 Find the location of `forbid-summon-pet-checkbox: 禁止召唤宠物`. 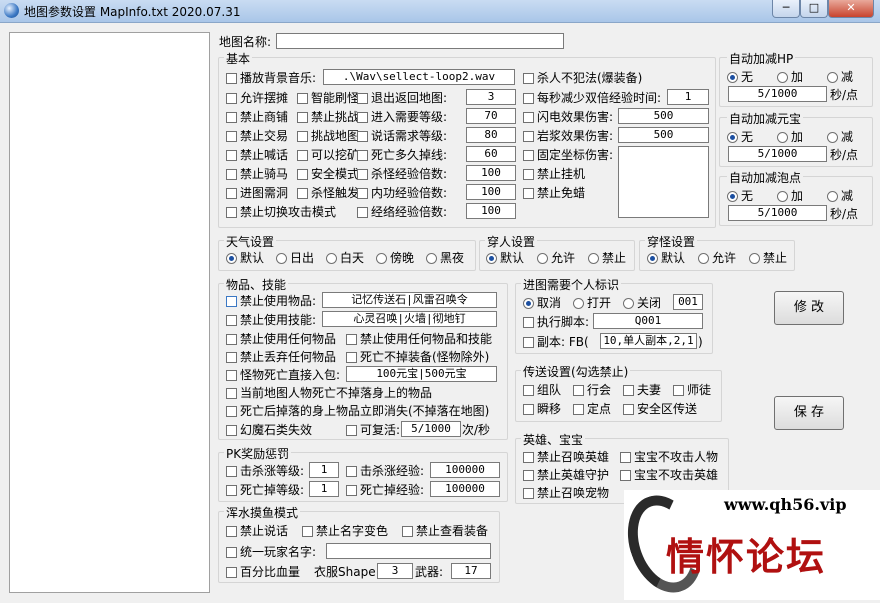

forbid-summon-pet-checkbox: 禁止召唤宠物 is located at coordinates (566, 493).